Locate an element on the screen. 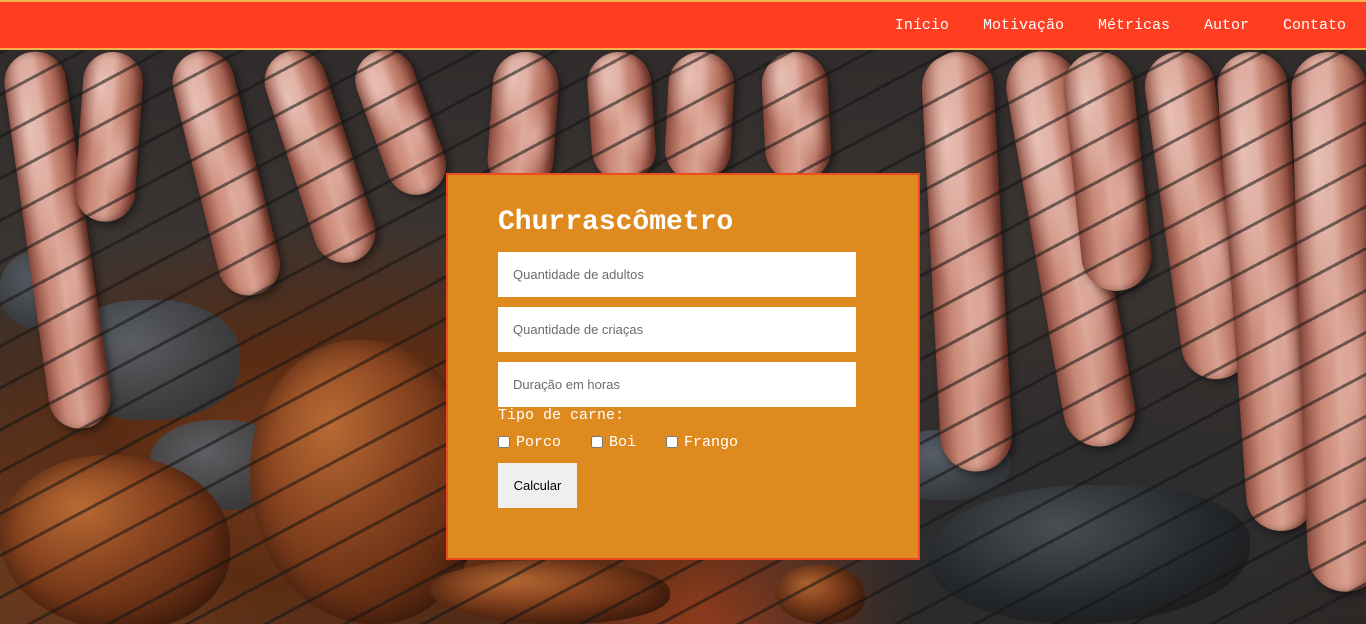  calculate-button: Calcular is located at coordinates (537, 485).